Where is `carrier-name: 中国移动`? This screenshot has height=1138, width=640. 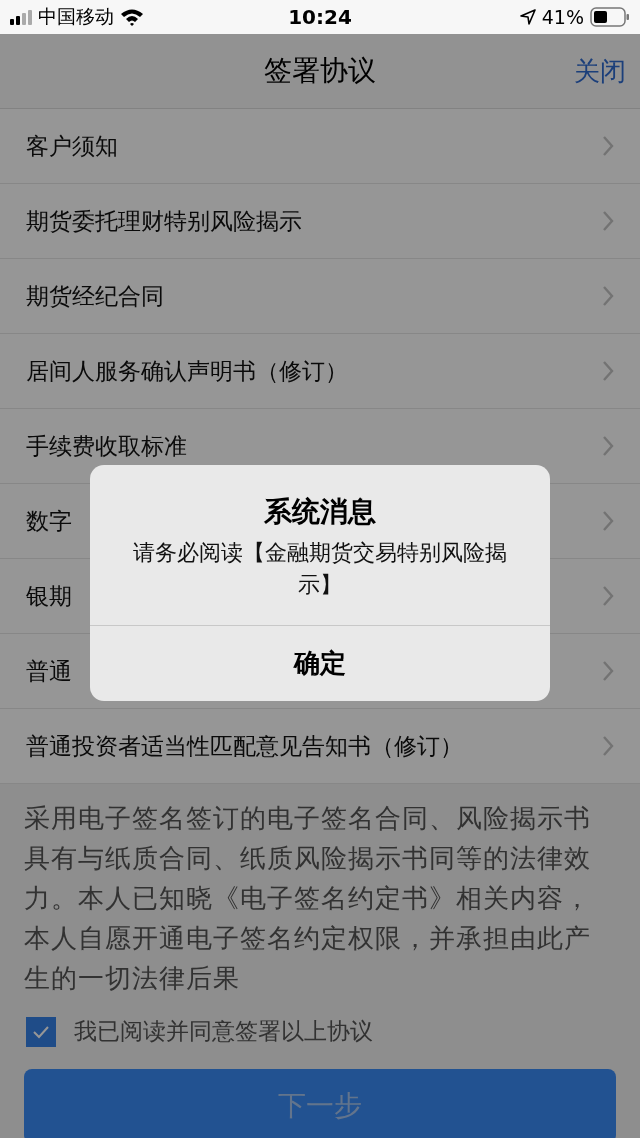 carrier-name: 中国移动 is located at coordinates (76, 16).